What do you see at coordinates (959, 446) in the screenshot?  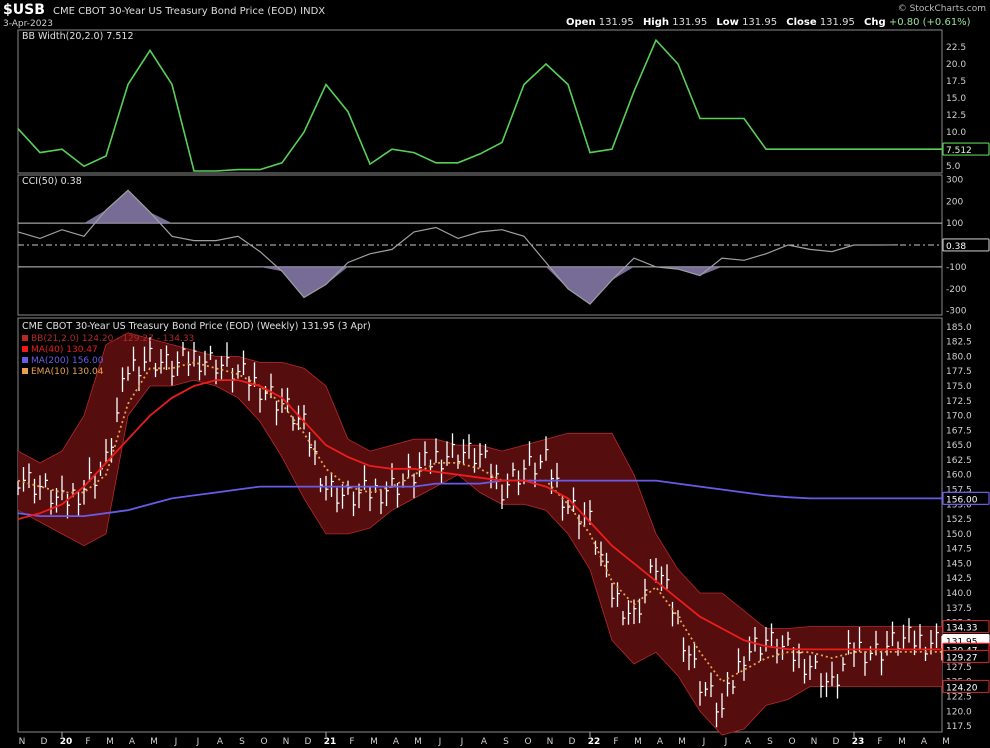 I see `price-tick: 165.0` at bounding box center [959, 446].